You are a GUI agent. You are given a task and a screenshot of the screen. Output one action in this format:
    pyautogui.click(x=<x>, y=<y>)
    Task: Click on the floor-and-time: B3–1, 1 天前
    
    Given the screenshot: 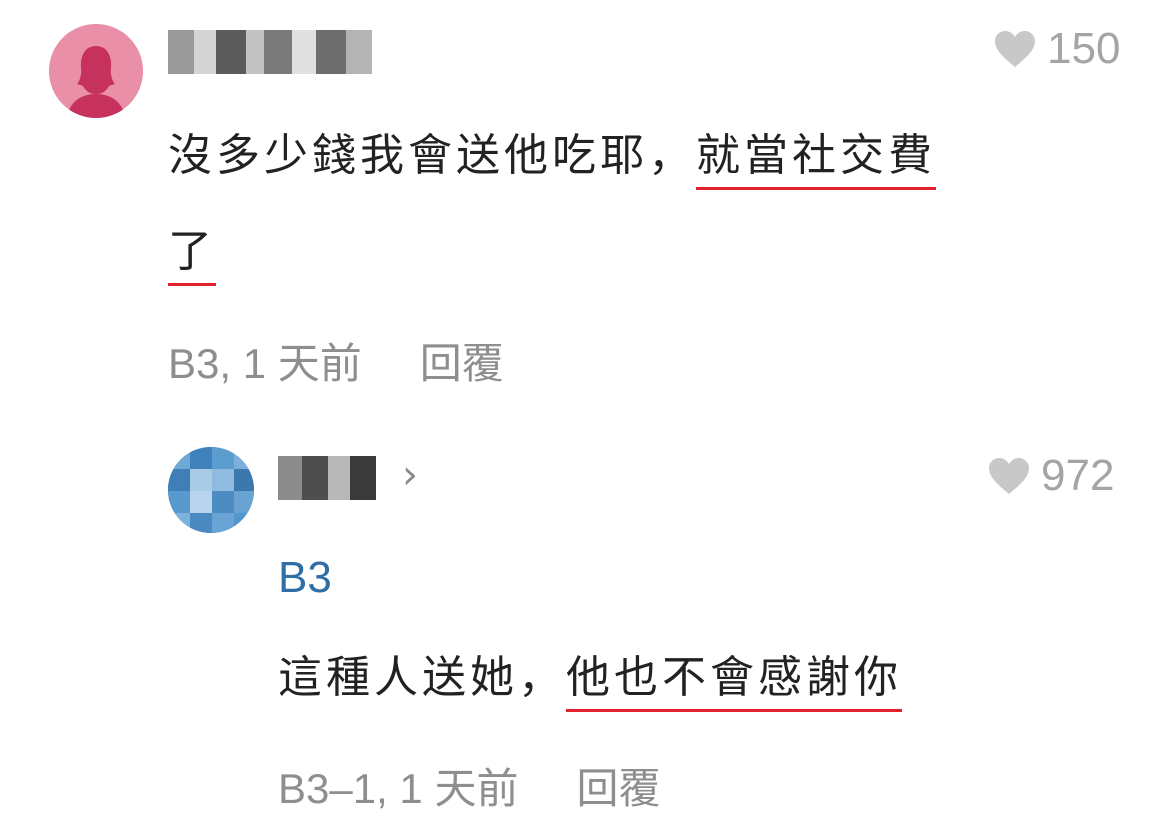 What is the action you would take?
    pyautogui.click(x=398, y=788)
    